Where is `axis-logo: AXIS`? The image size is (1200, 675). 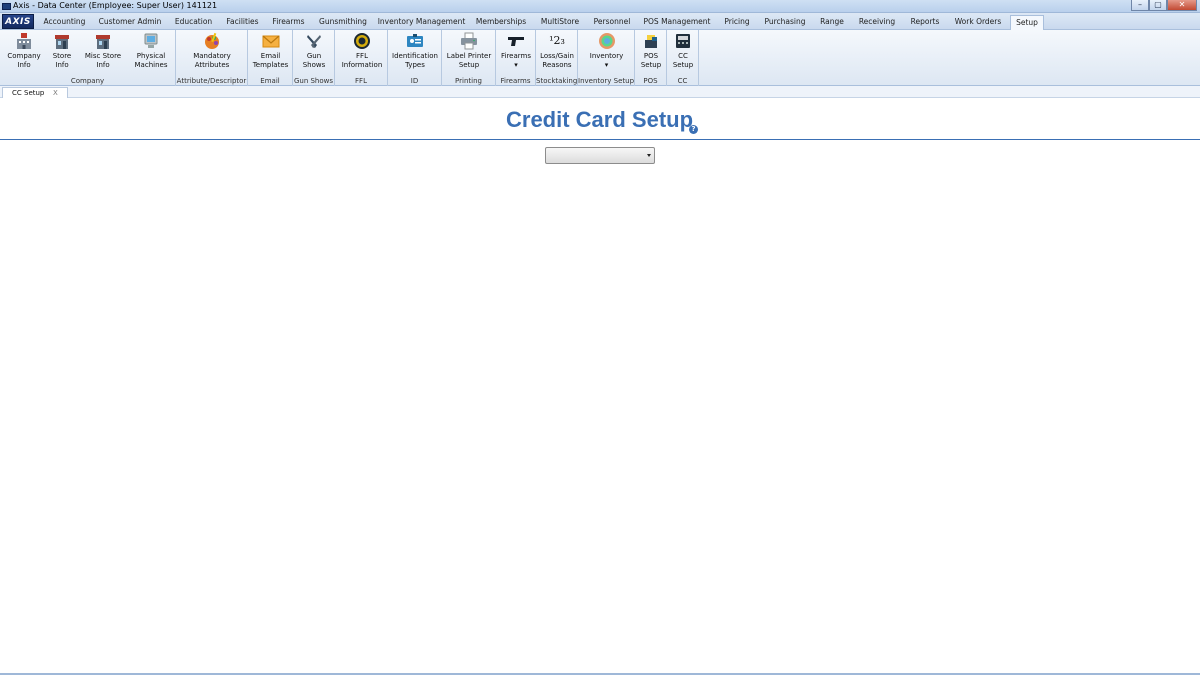 axis-logo: AXIS is located at coordinates (18, 21).